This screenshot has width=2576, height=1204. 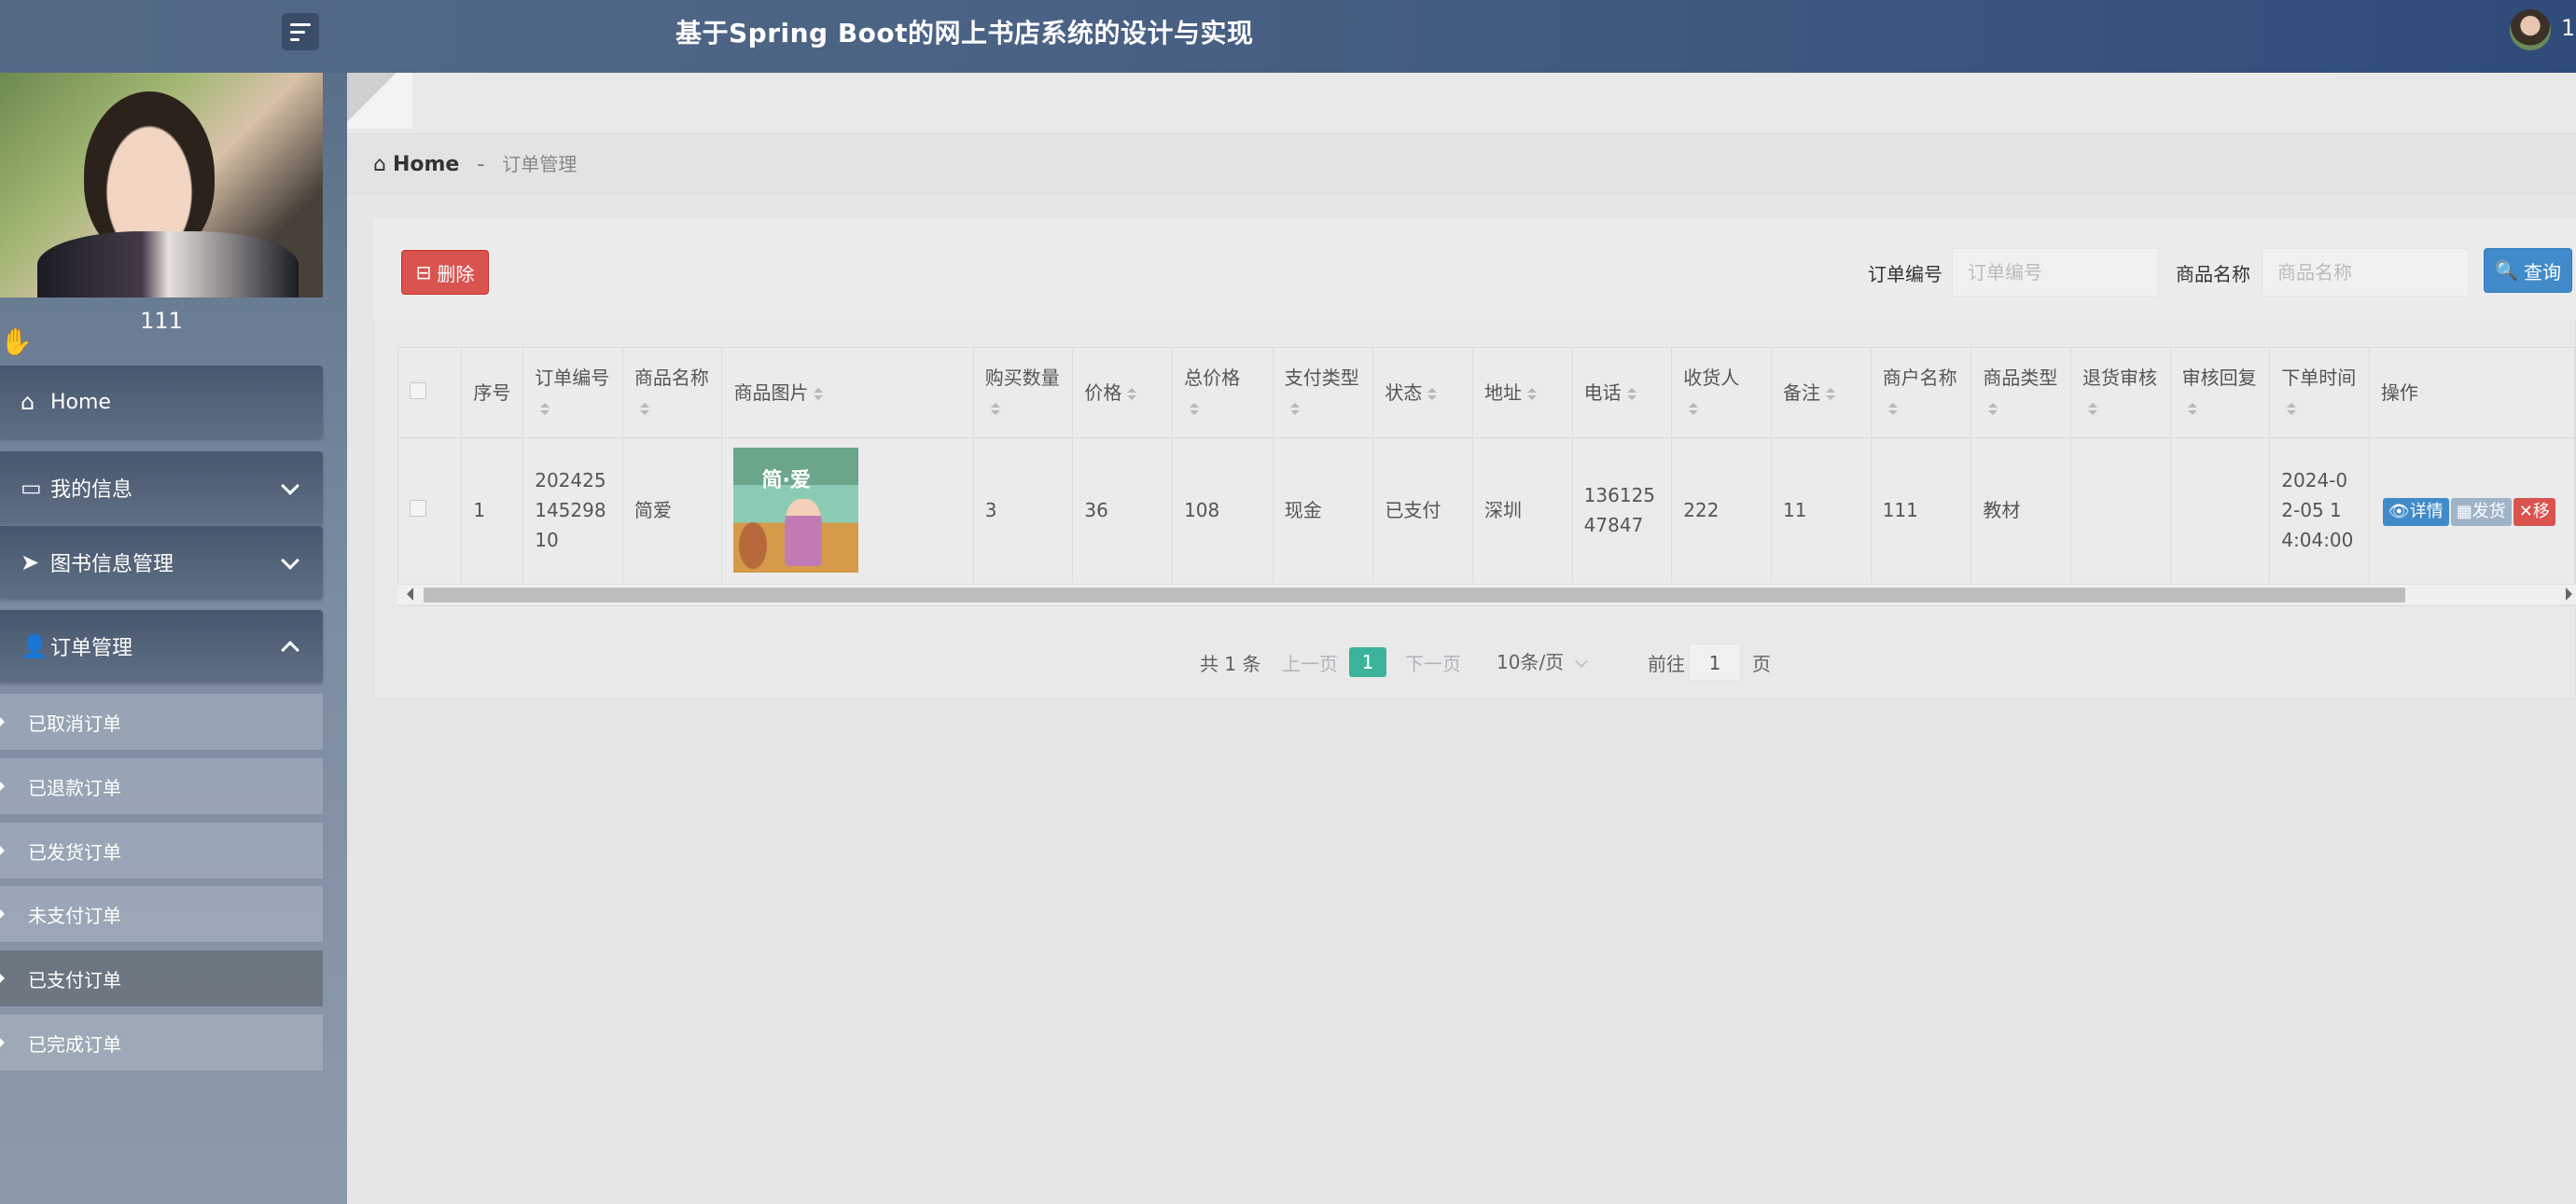 What do you see at coordinates (290, 486) in the screenshot?
I see `chevron-down-icon` at bounding box center [290, 486].